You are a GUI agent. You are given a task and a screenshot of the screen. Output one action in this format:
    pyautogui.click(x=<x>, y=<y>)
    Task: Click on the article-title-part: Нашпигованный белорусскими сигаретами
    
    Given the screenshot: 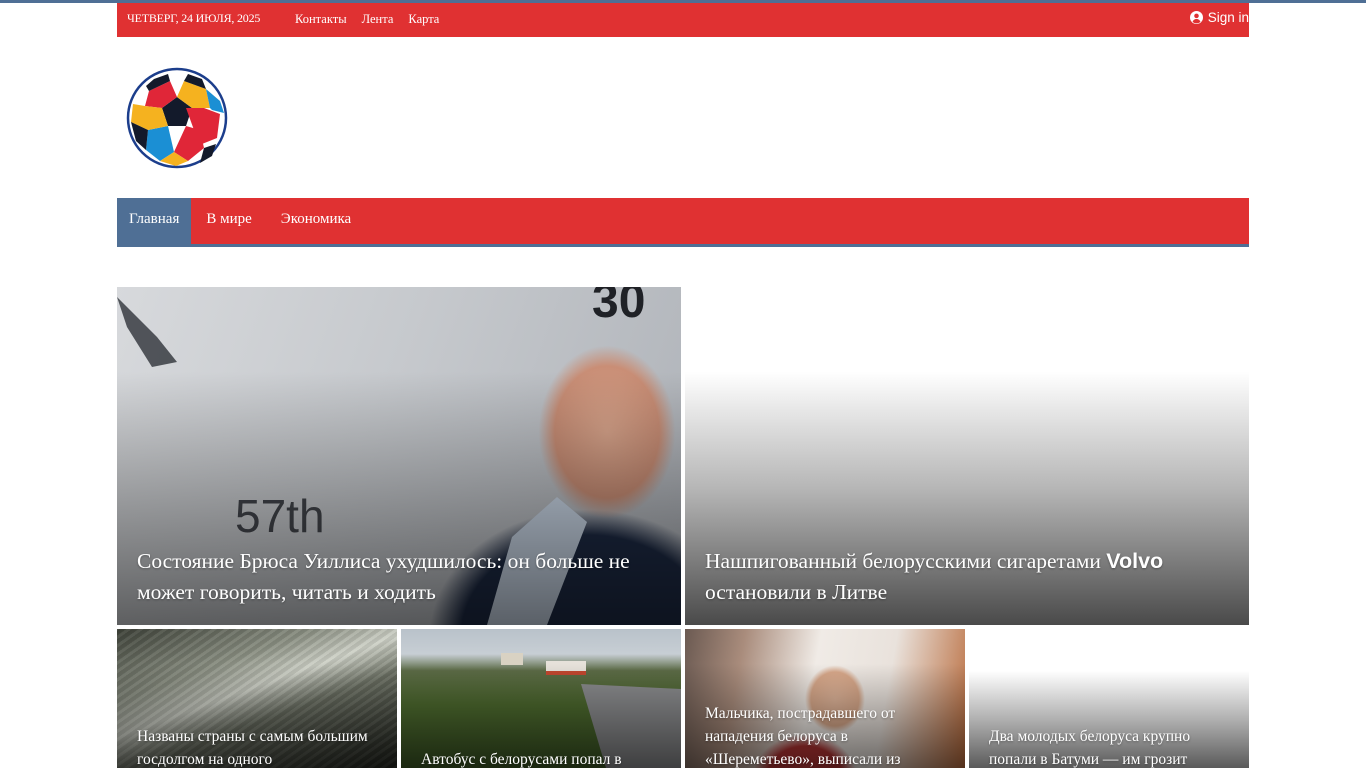 What is the action you would take?
    pyautogui.click(x=906, y=561)
    